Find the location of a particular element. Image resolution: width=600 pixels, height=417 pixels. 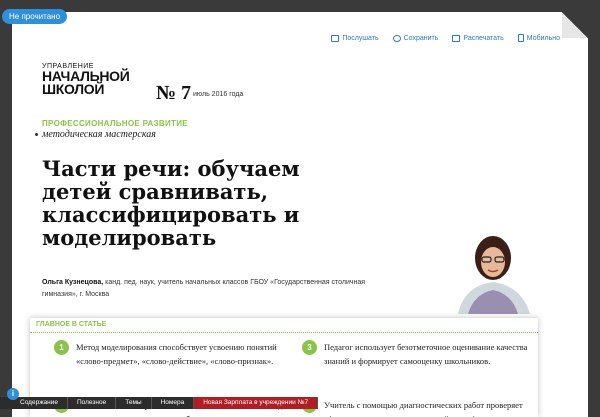

magazine-title: НАЧАЛЬНОЙ ШКОЛОЙ is located at coordinates (86, 83).